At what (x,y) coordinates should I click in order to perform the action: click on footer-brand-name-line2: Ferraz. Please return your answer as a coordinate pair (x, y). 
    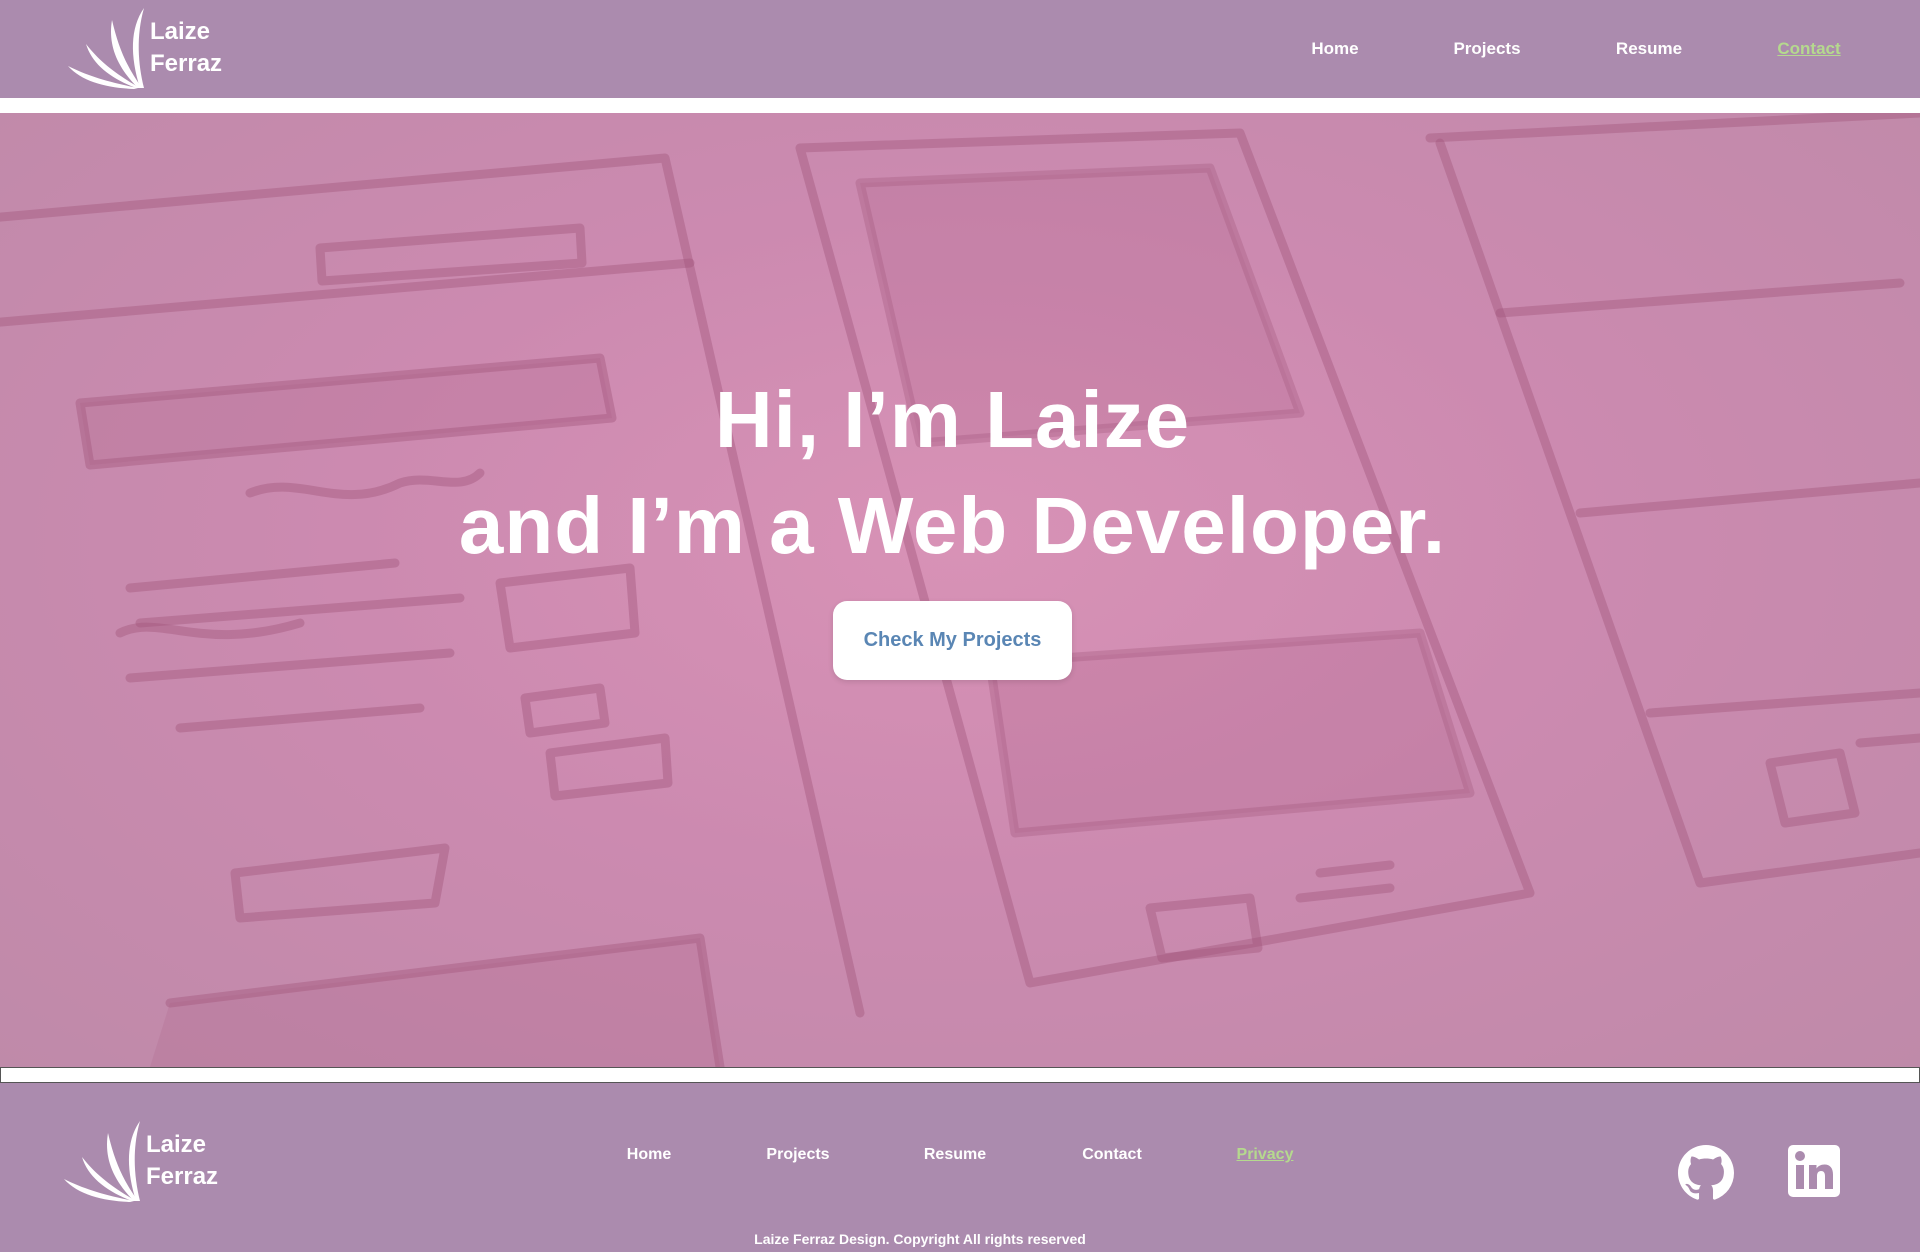
    Looking at the image, I should click on (182, 1176).